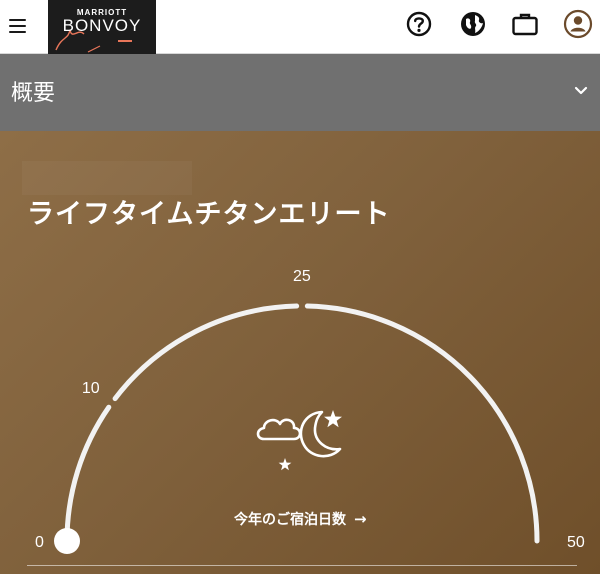  What do you see at coordinates (473, 24) in the screenshot?
I see `globe-icon` at bounding box center [473, 24].